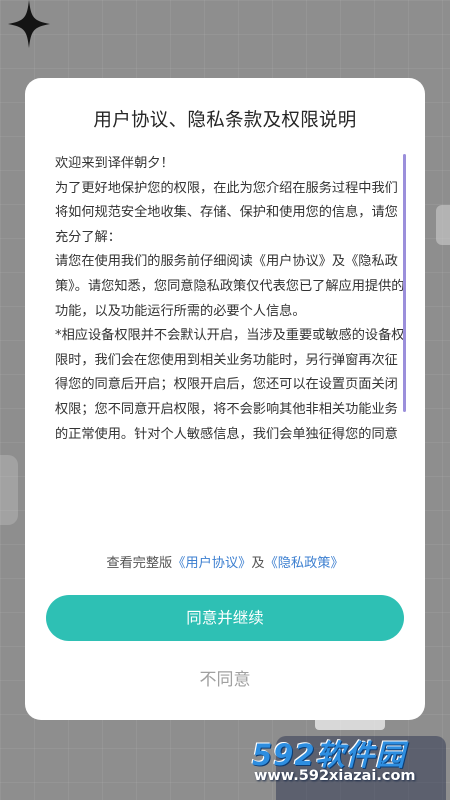  I want to click on user-agreement-link: 《用户协议》, so click(211, 563).